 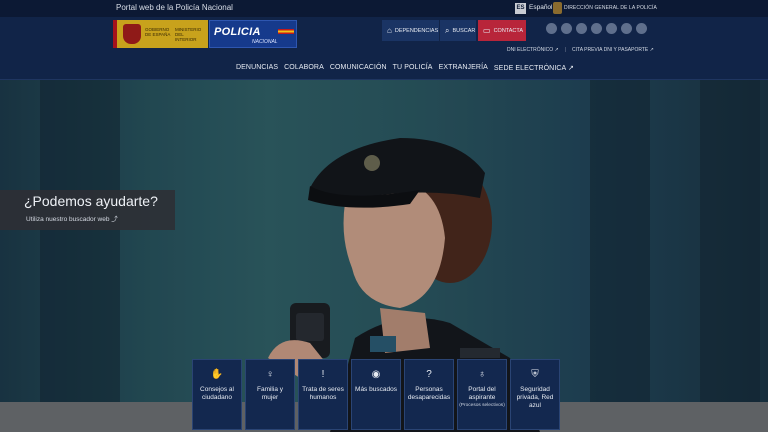 I want to click on card-label: Familia y mujer, so click(x=269, y=393).